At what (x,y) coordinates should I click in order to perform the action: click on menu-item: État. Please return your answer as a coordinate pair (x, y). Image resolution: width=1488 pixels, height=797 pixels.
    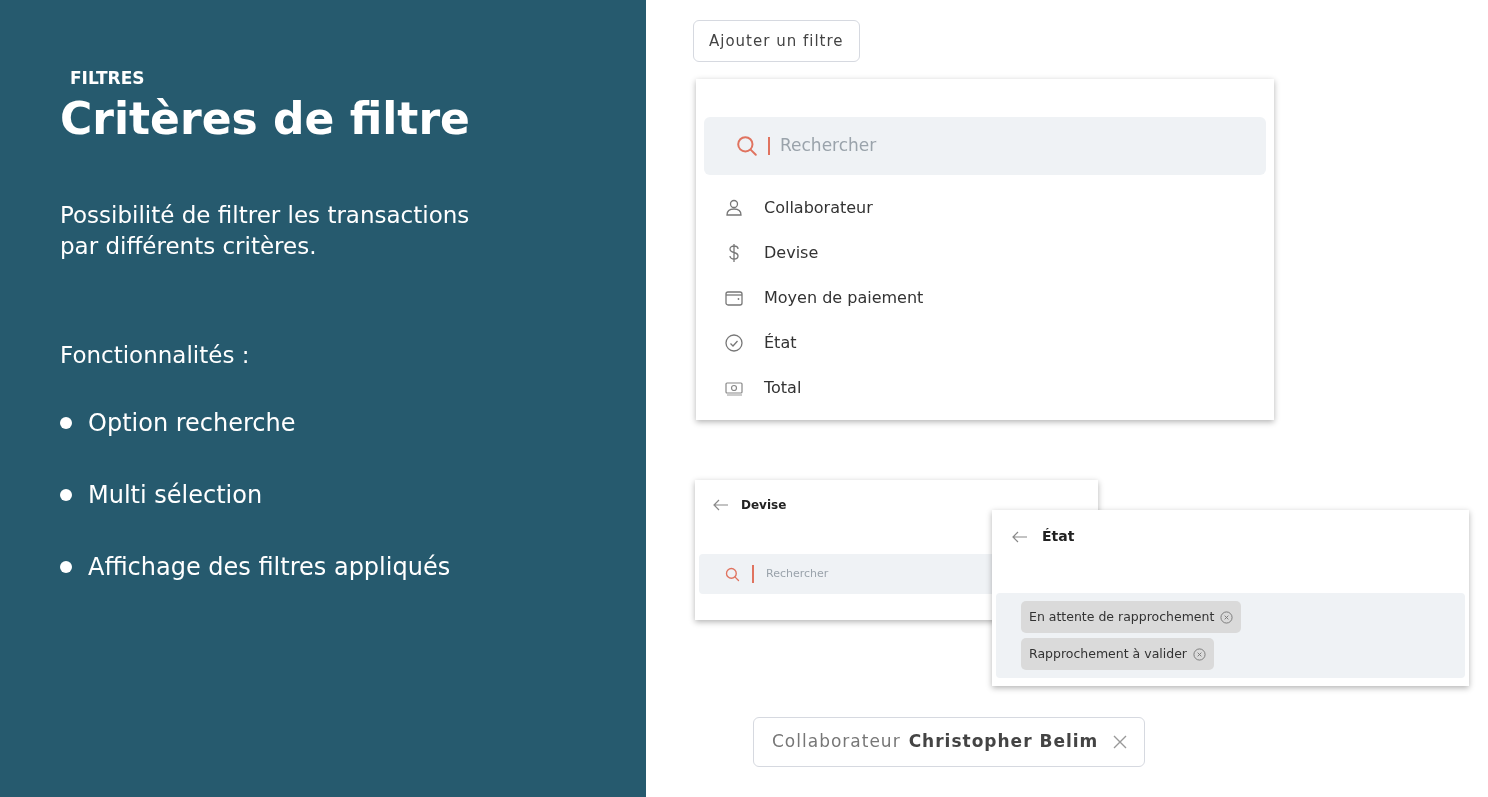
    Looking at the image, I should click on (985, 342).